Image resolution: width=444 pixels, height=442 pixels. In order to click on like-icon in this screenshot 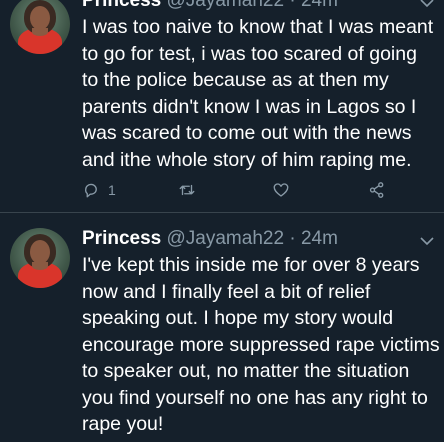, I will do `click(281, 190)`.